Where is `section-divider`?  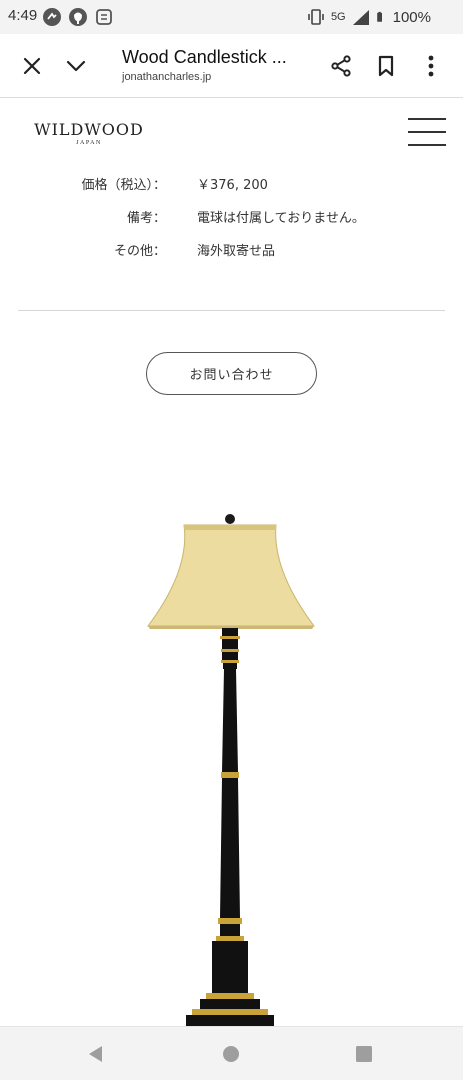 section-divider is located at coordinates (231, 310).